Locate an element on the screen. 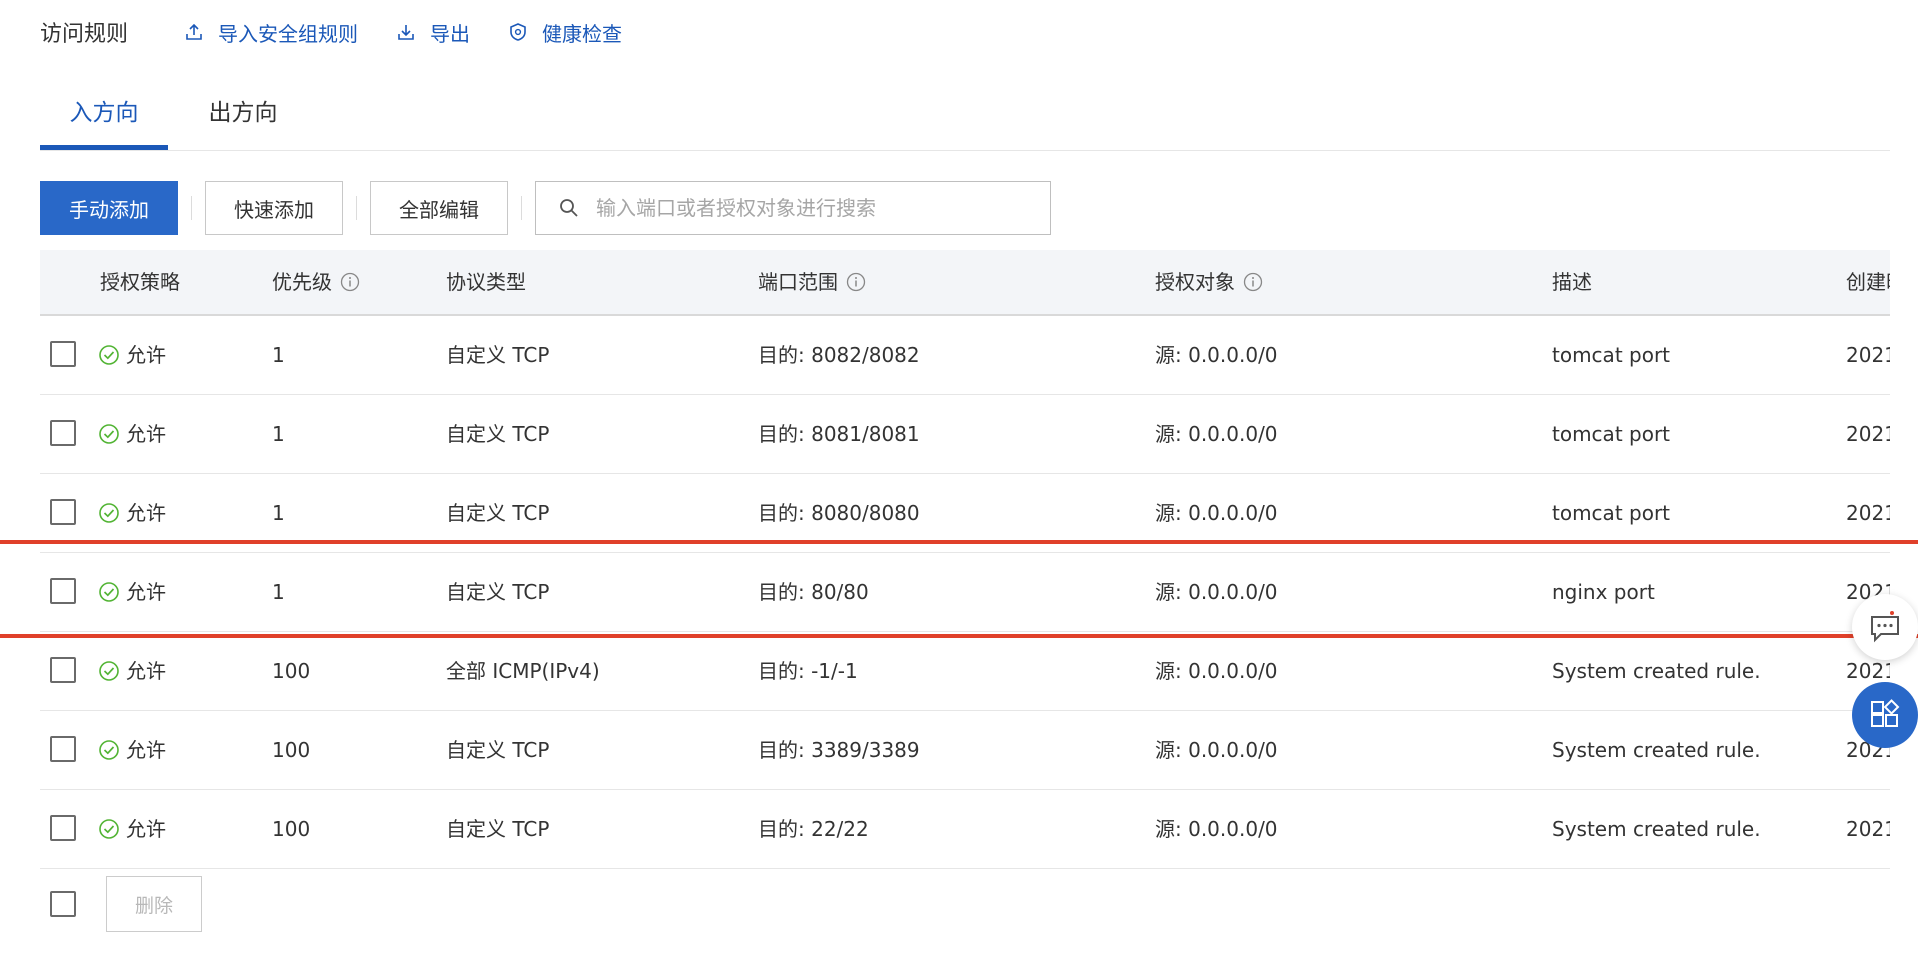 This screenshot has height=966, width=1918. tab-inbound: 入方向 is located at coordinates (104, 119).